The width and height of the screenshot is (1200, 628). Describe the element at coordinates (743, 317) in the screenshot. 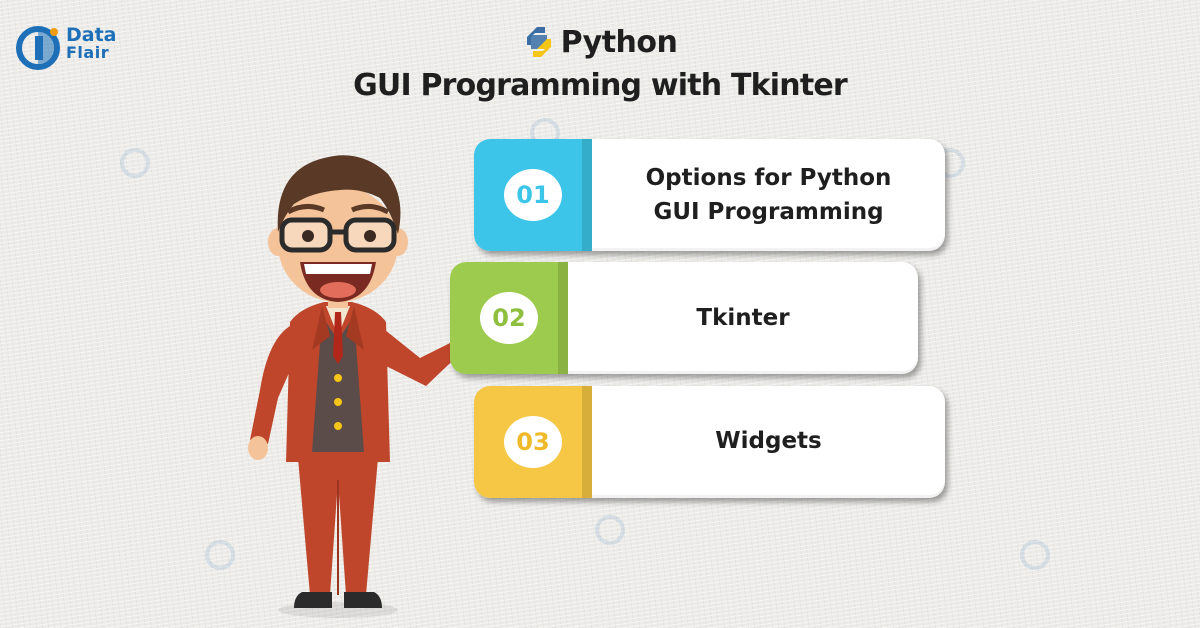

I see `item-label: Tkinter` at that location.